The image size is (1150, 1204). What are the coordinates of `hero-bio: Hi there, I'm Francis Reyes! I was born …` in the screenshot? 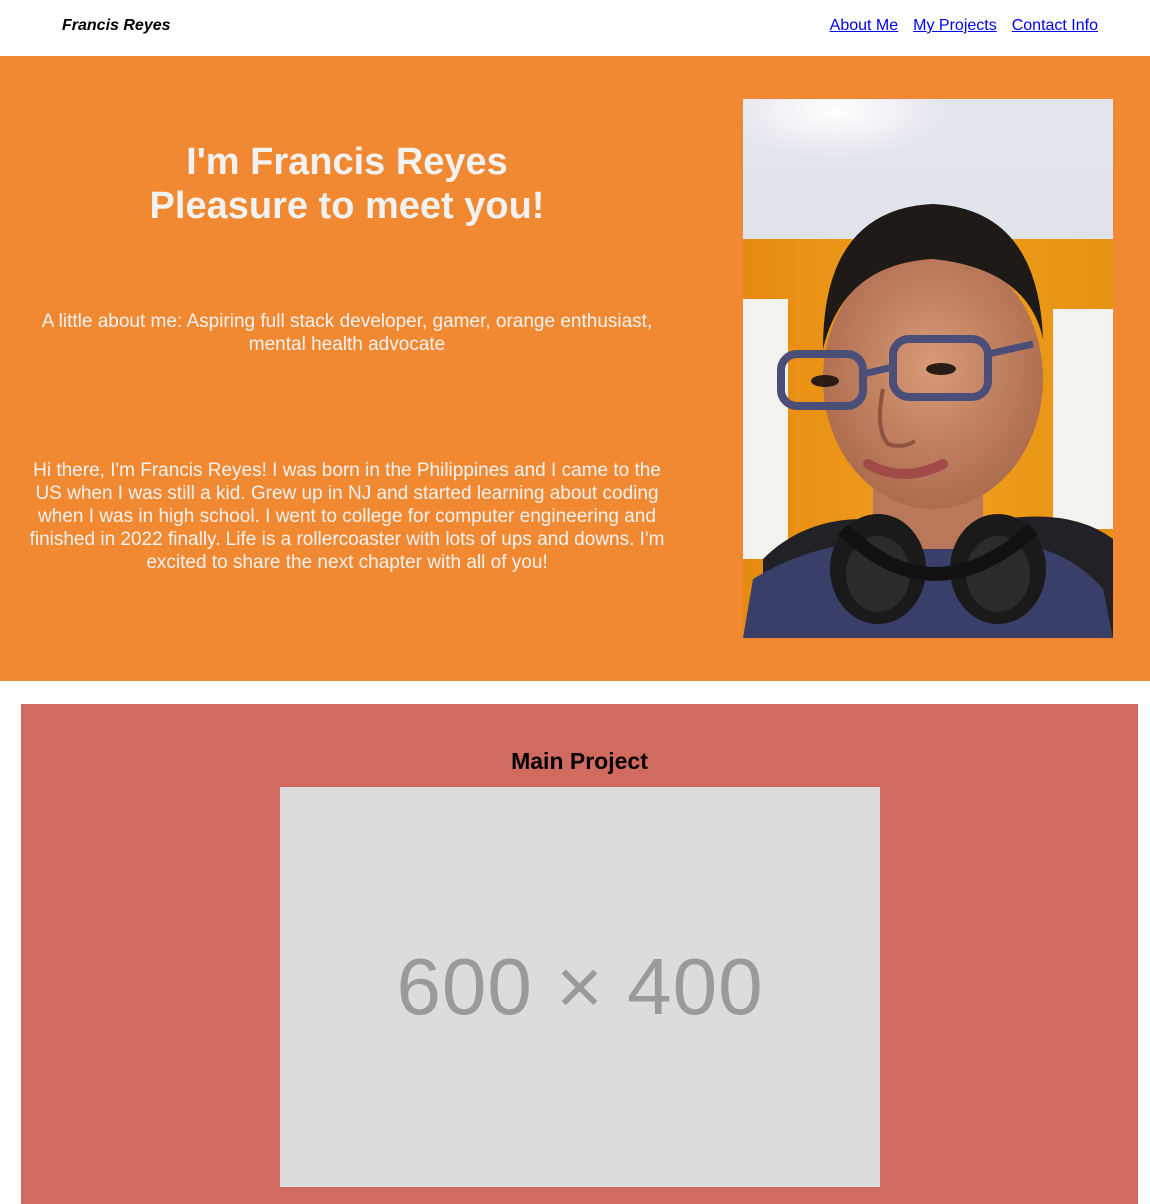 It's located at (347, 516).